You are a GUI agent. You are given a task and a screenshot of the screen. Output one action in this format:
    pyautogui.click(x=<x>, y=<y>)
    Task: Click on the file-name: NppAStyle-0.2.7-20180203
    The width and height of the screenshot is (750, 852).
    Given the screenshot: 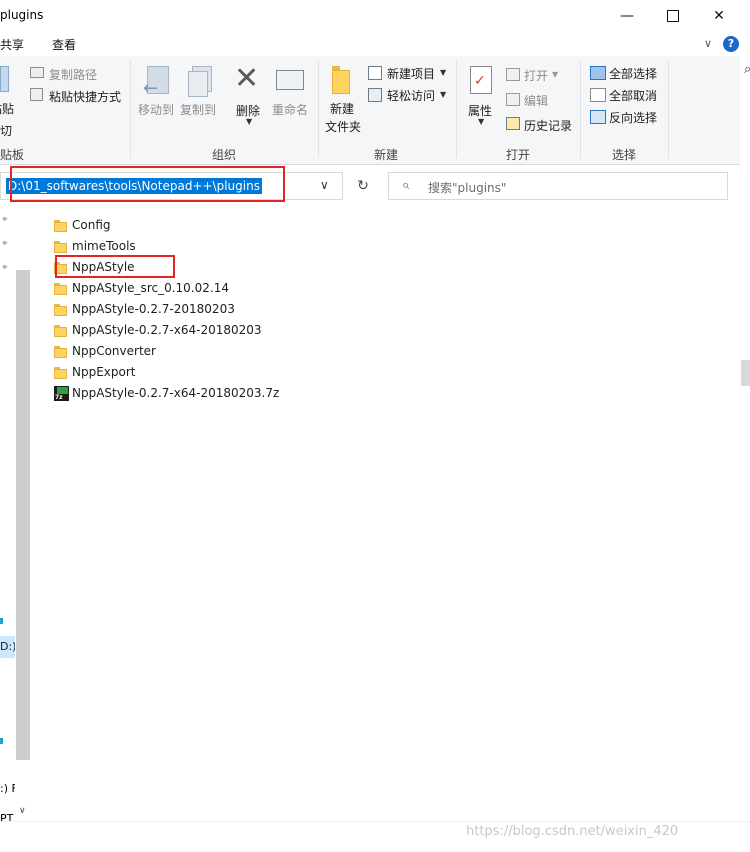 What is the action you would take?
    pyautogui.click(x=153, y=309)
    